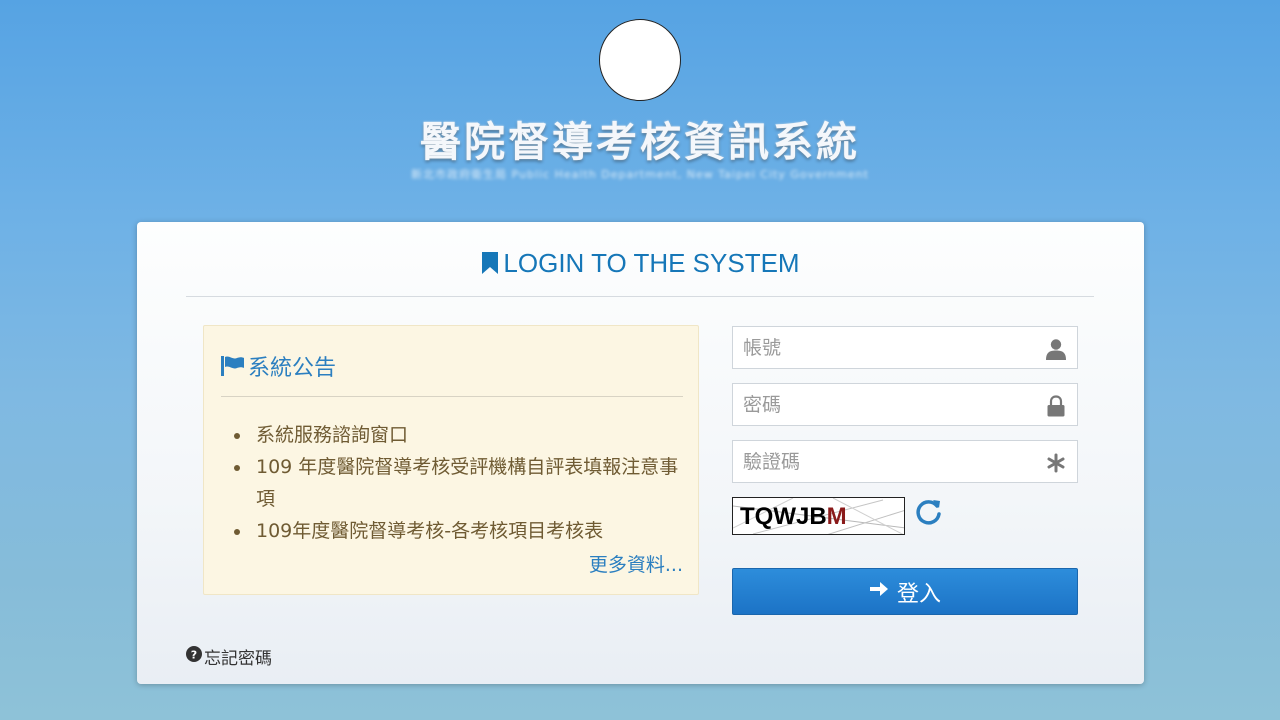  I want to click on forgot-password-link: ? 忘記密碼, so click(229, 656).